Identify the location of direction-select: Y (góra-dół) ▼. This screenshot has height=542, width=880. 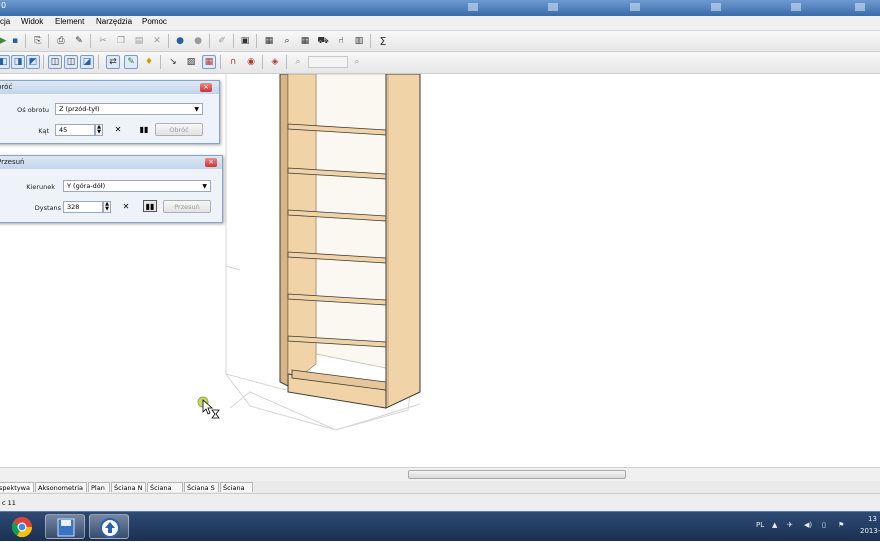
(137, 186).